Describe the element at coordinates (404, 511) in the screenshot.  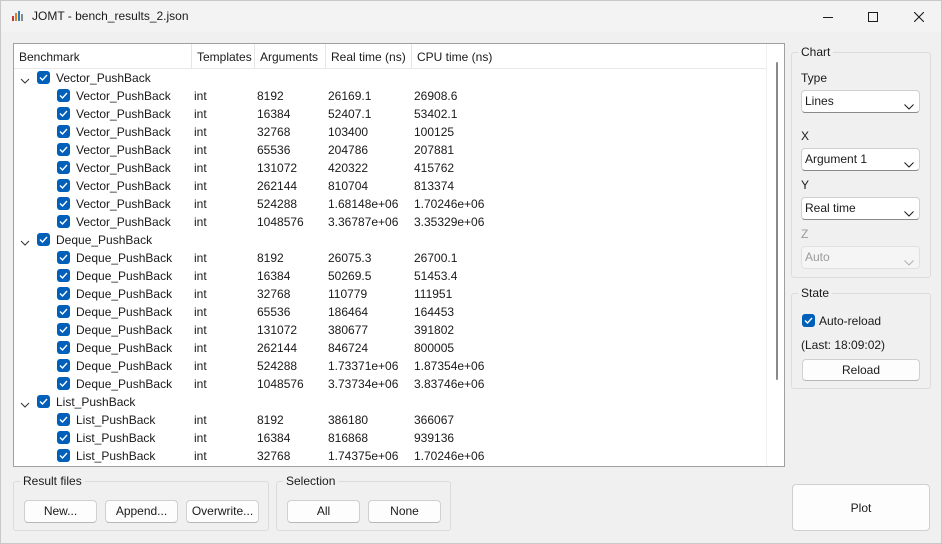
I see `select-none-button: None` at that location.